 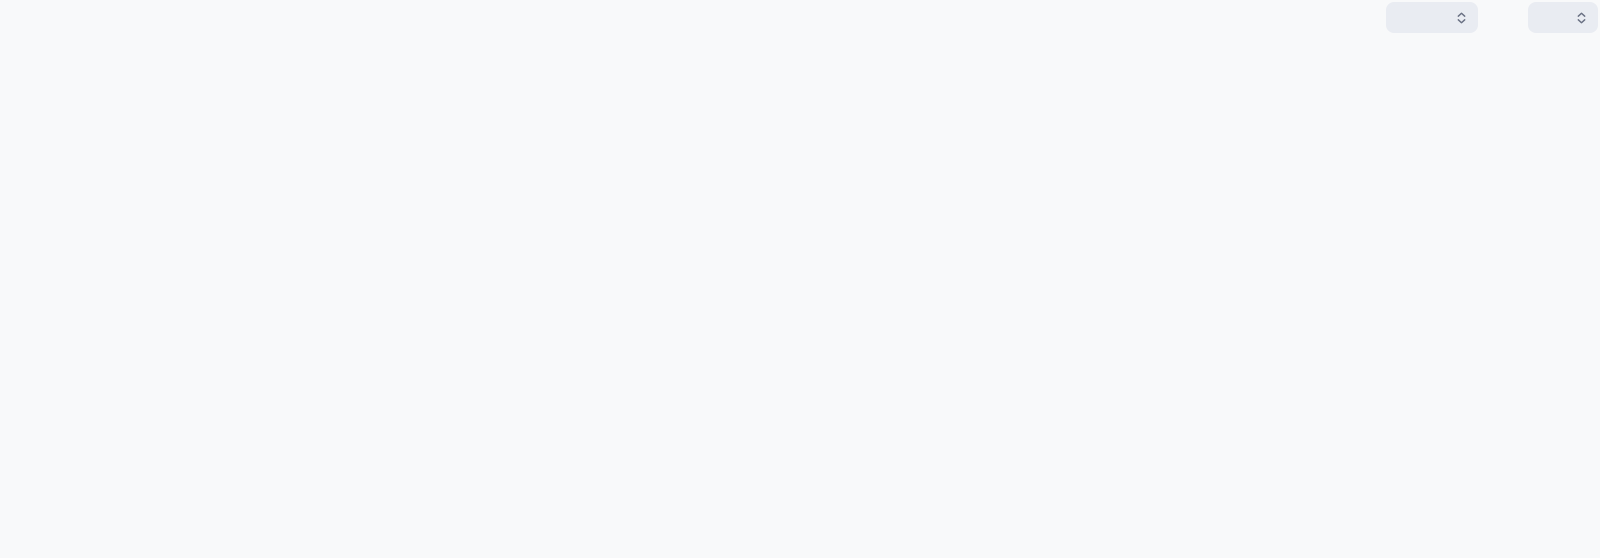 I want to click on btc-price-swatch-icon, so click(x=774, y=65).